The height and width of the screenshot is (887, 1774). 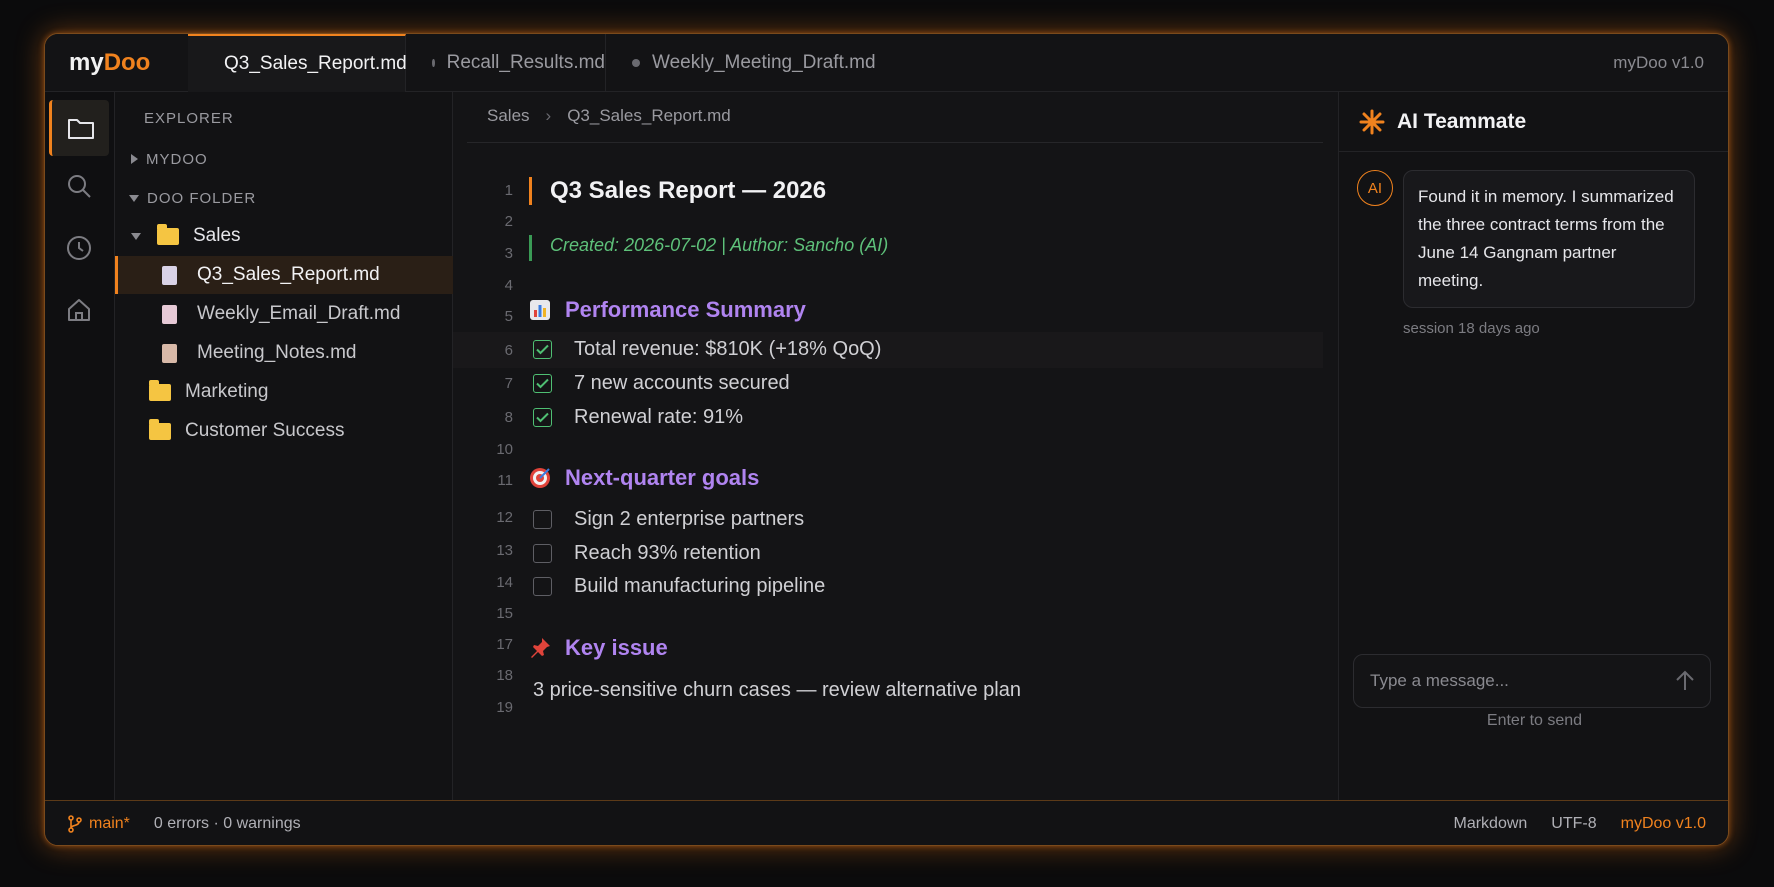 What do you see at coordinates (75, 824) in the screenshot?
I see `git-branch-icon` at bounding box center [75, 824].